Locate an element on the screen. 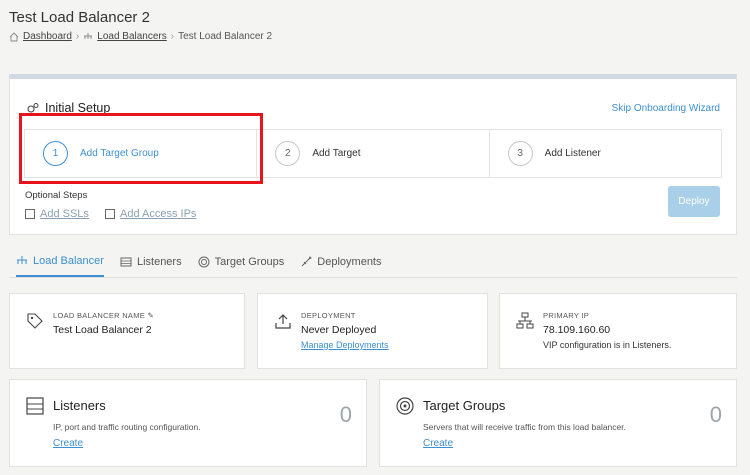  add-ssls-option: Add SSLs is located at coordinates (57, 214).